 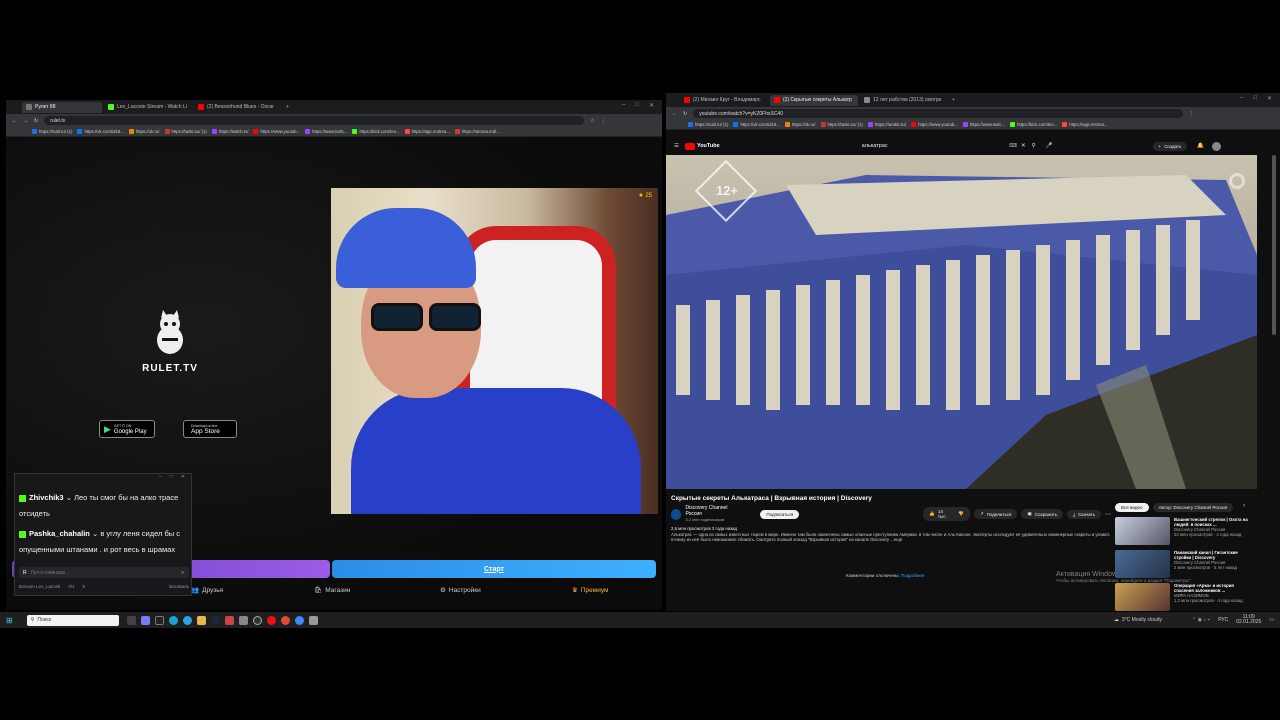 I want to click on chevron-right-icon: ›, so click(x=1244, y=507).